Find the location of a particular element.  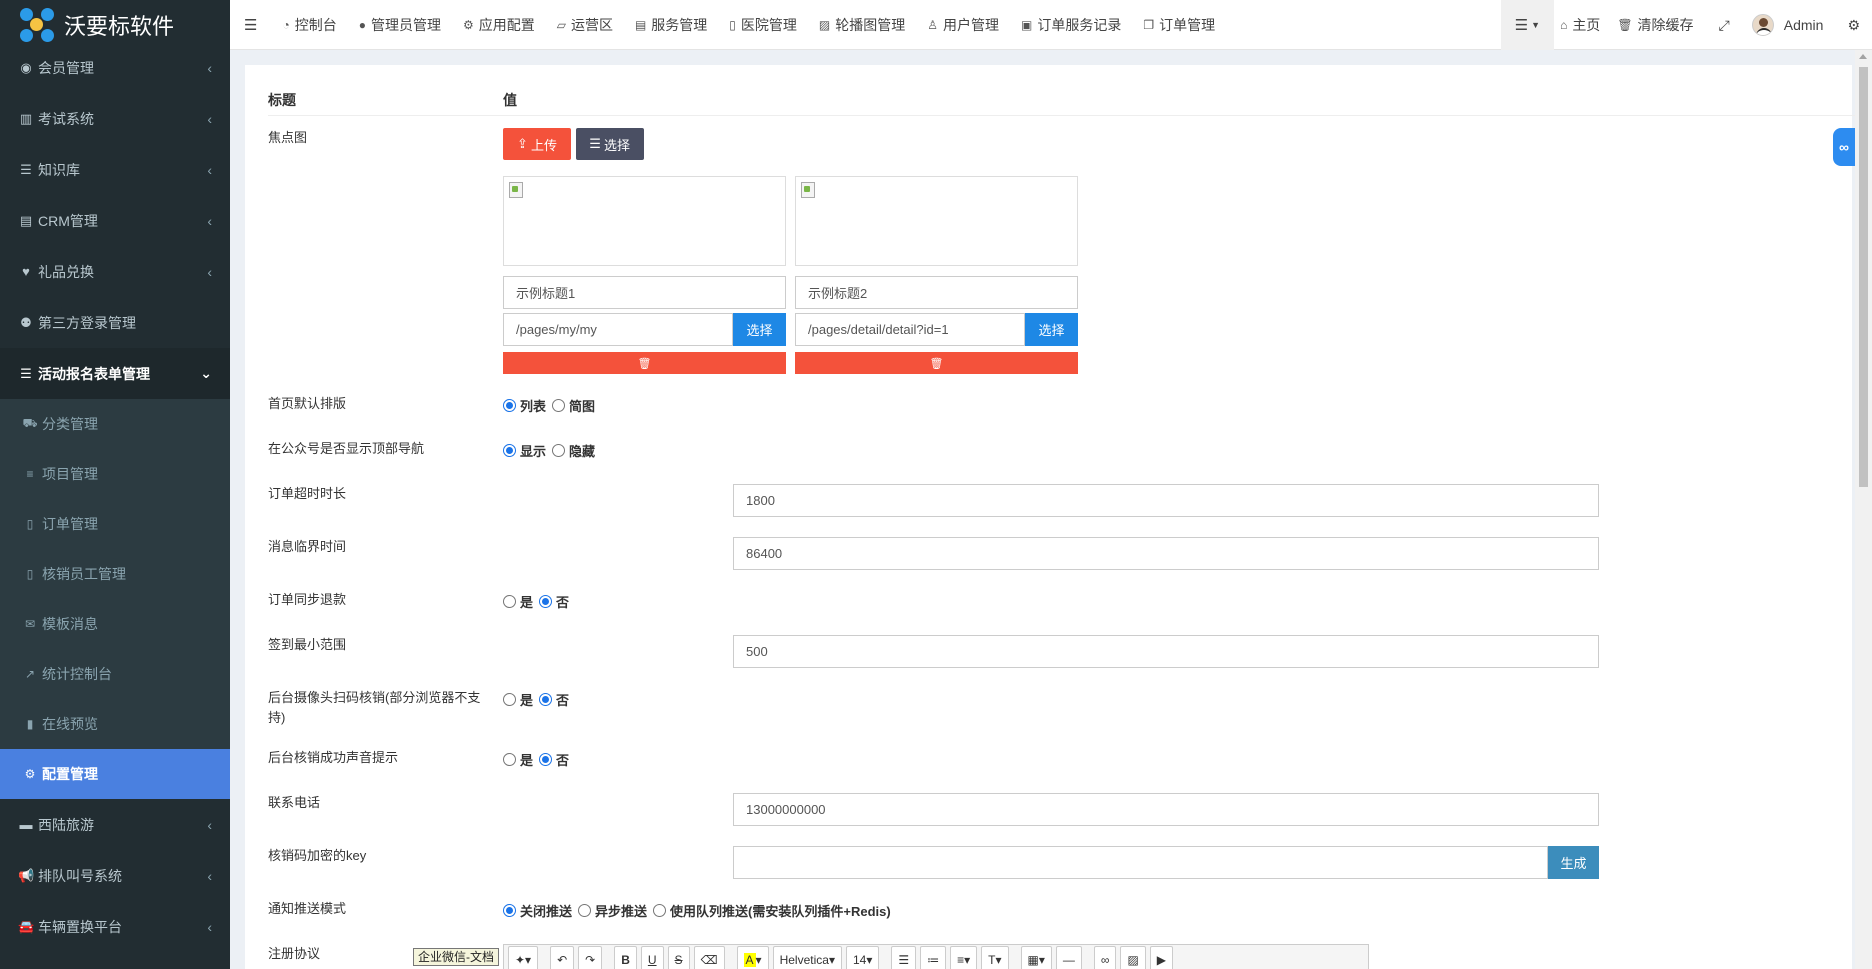

sidebar-item-queue: 📢 排队叫号系统 ‹ is located at coordinates (115, 875).